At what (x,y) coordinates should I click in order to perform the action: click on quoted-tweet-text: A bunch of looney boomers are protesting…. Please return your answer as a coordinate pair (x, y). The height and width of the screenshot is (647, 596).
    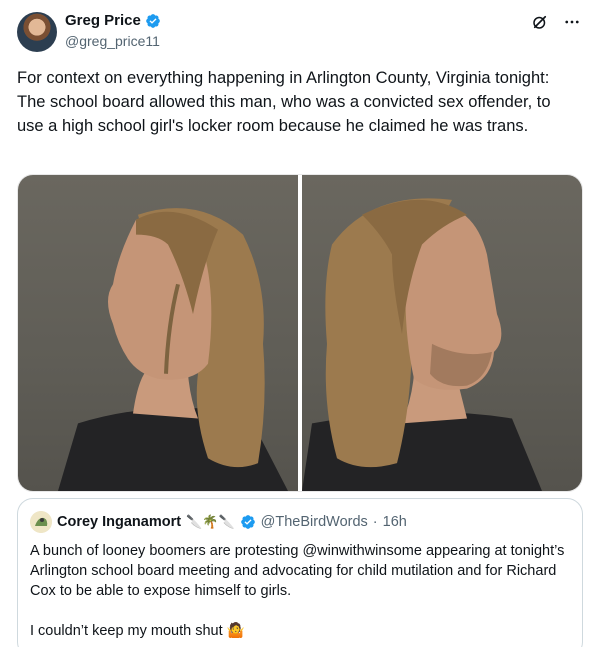
    Looking at the image, I should click on (300, 591).